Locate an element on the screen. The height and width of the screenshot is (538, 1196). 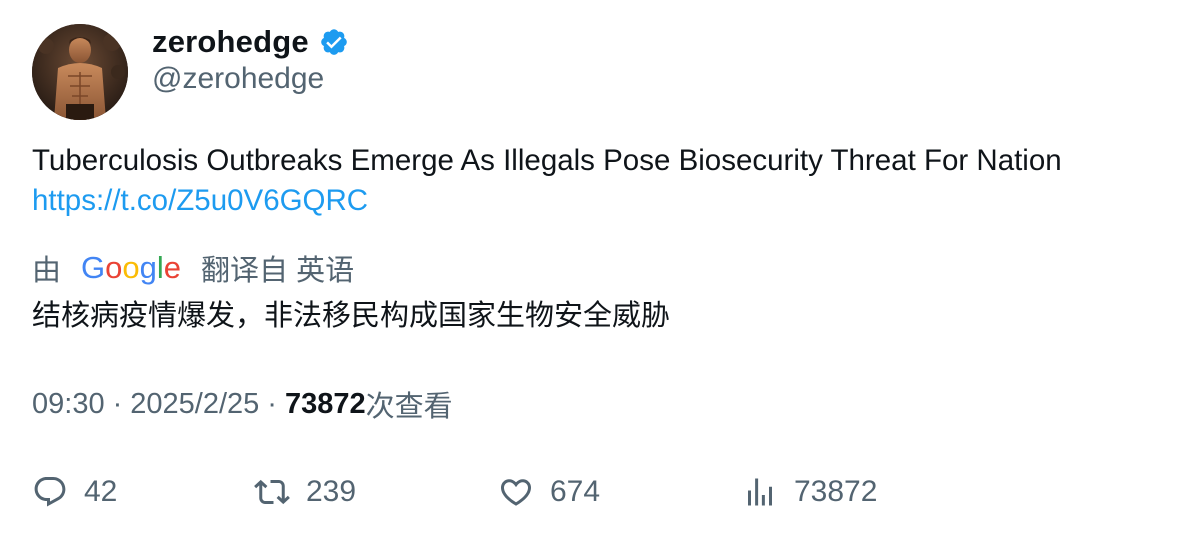
verified-badge-icon is located at coordinates (334, 42).